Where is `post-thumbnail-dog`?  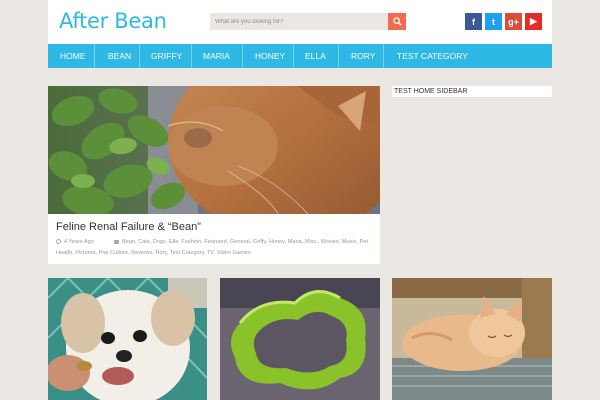 post-thumbnail-dog is located at coordinates (127, 339).